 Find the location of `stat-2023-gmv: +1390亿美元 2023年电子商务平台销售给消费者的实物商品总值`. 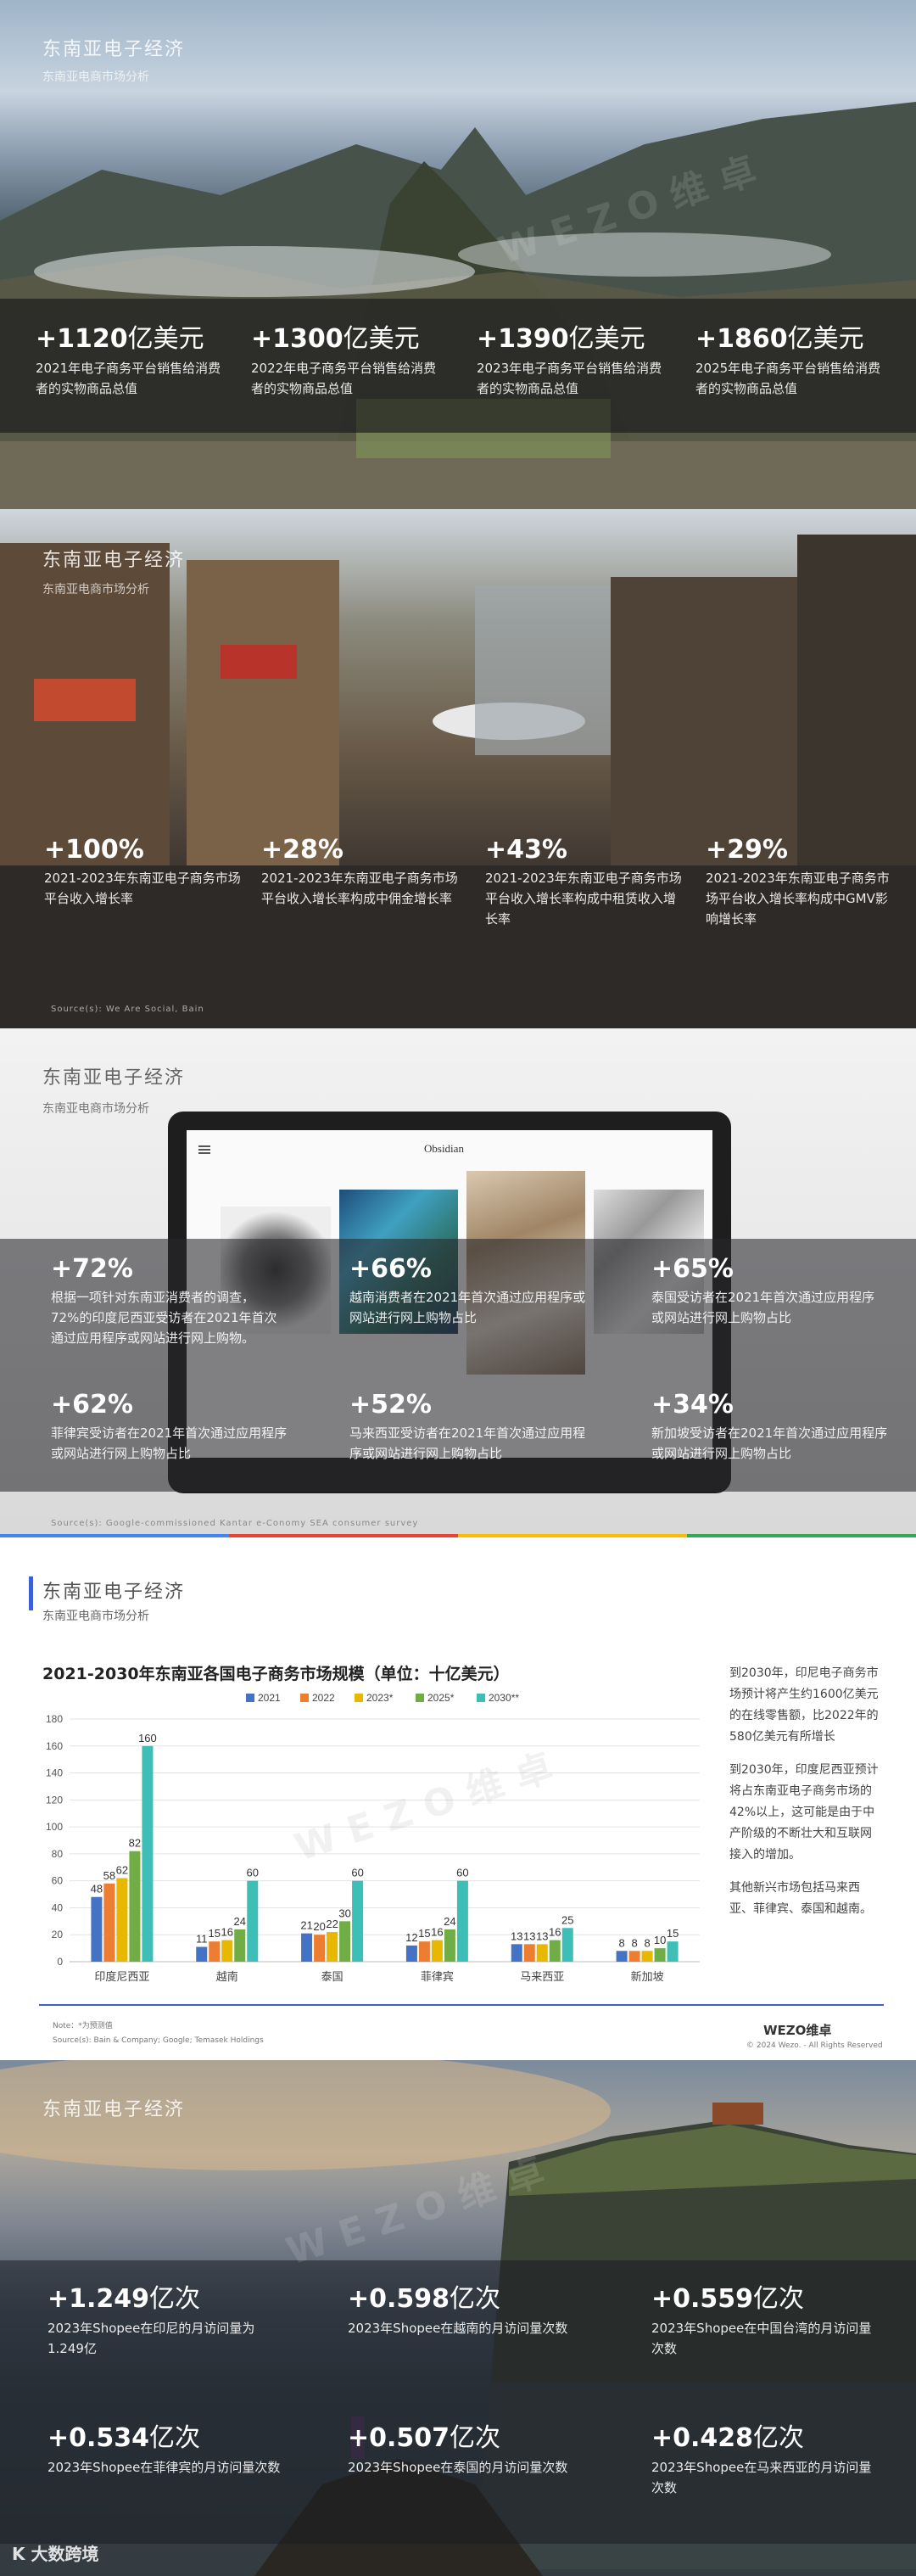

stat-2023-gmv: +1390亿美元 2023年电子商务平台销售给消费者的实物商品总值 is located at coordinates (569, 360).